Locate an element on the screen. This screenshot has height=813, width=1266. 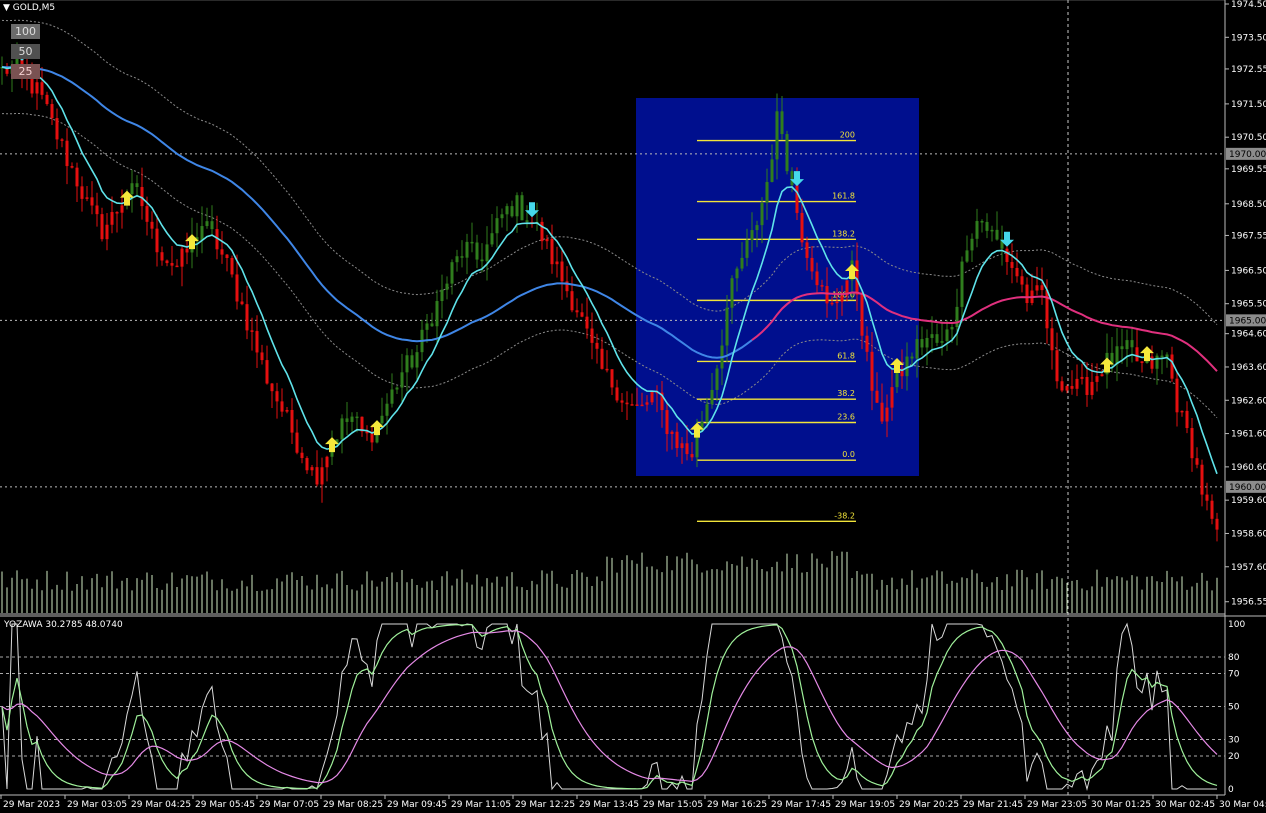
time-tick-label: 29 Mar 17:45 is located at coordinates (801, 805).